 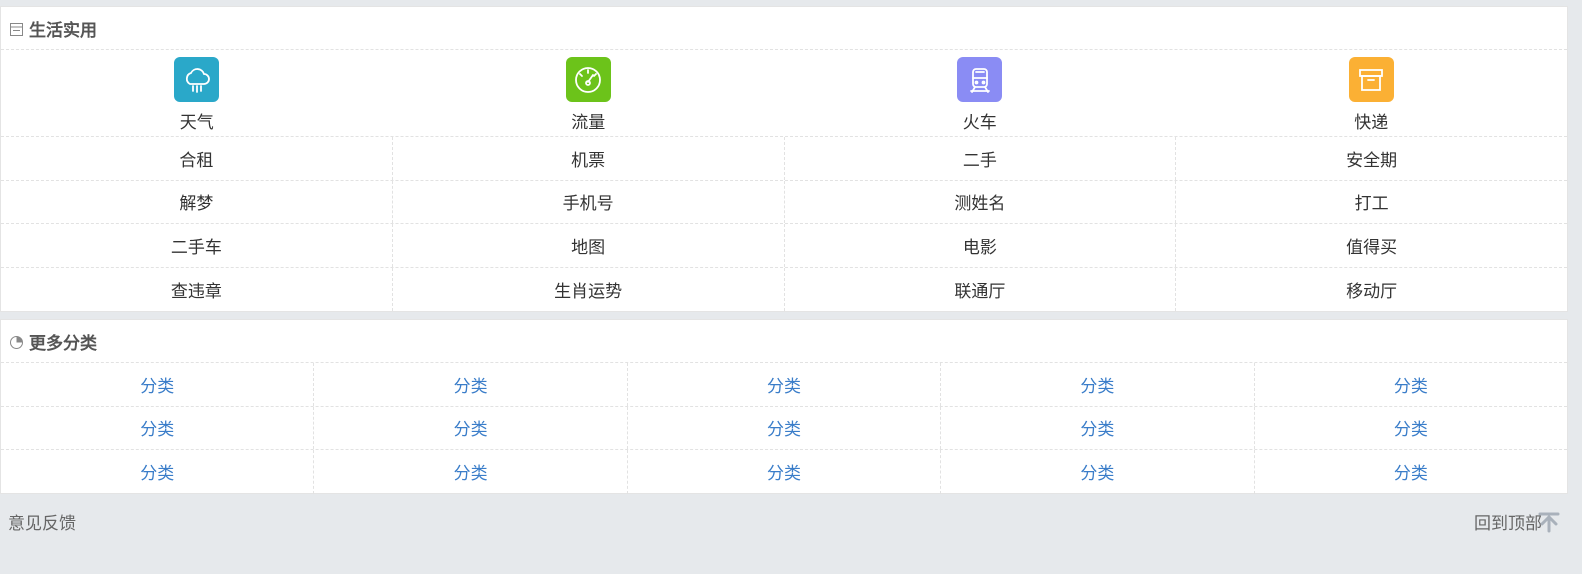 I want to click on more-panel-header: 更多分类, so click(x=784, y=341).